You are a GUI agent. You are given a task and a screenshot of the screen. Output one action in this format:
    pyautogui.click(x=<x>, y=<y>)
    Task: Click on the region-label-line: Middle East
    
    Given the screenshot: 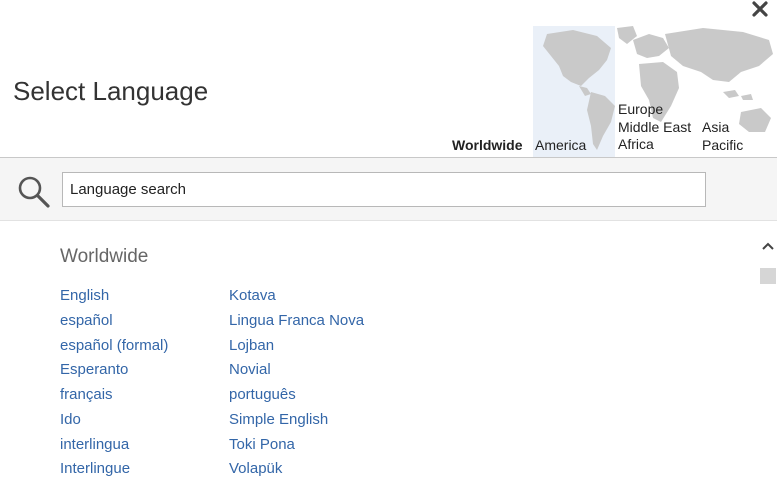 What is the action you would take?
    pyautogui.click(x=655, y=126)
    